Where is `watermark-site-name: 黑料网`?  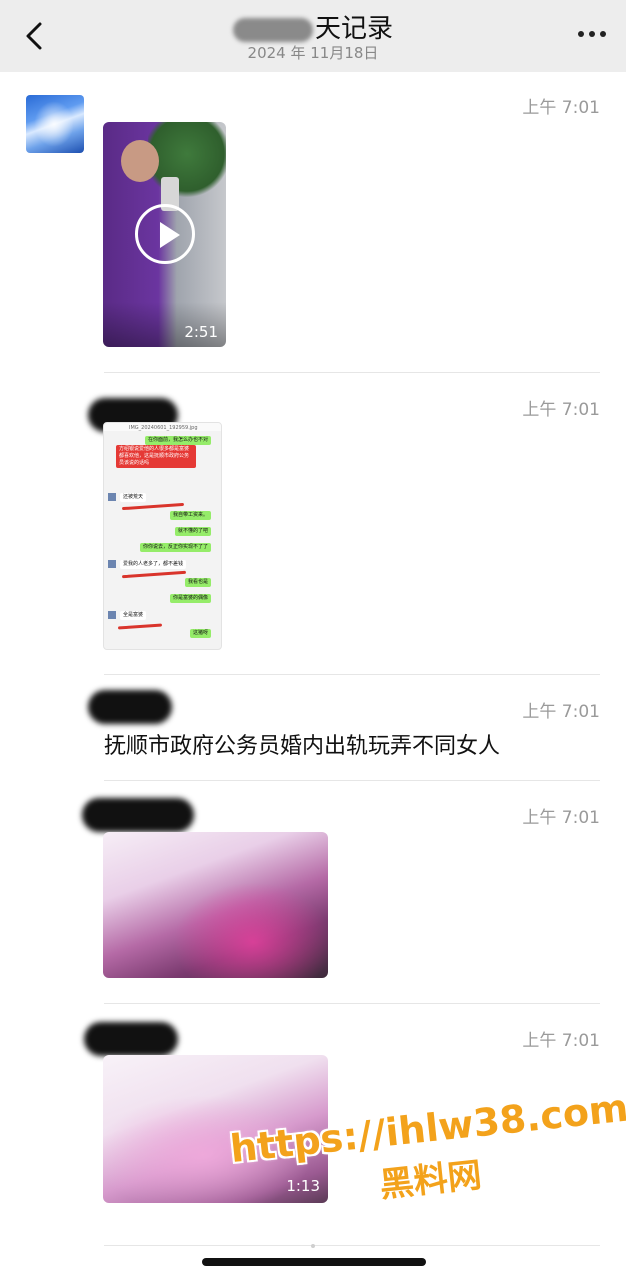
watermark-site-name: 黑料网 is located at coordinates (430, 1180).